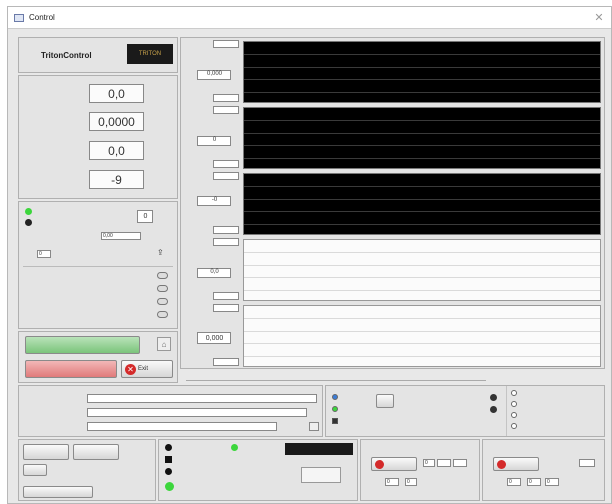  I want to click on plot-4-min-field, so click(226, 296).